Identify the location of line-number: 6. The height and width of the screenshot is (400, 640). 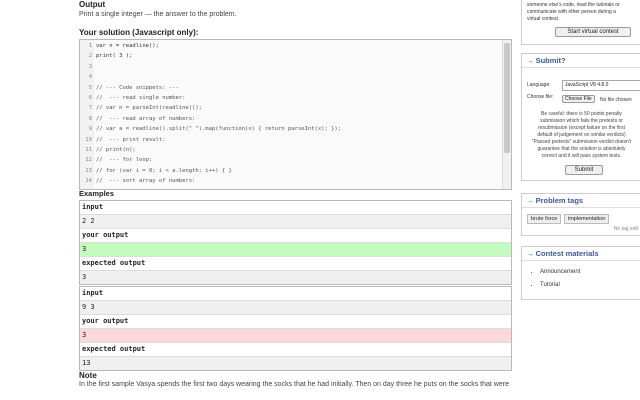
(90, 98).